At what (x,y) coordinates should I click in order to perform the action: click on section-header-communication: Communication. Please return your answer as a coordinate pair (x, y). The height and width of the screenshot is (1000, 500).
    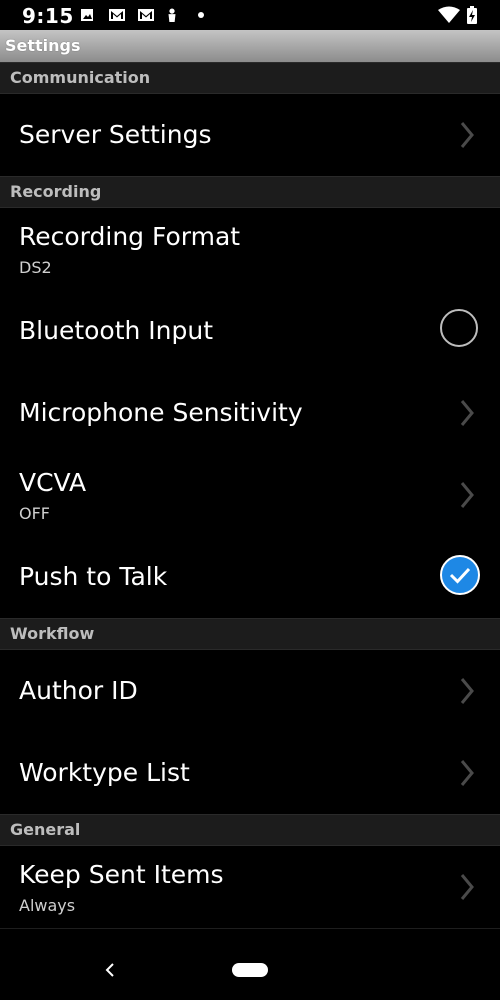
    Looking at the image, I should click on (250, 78).